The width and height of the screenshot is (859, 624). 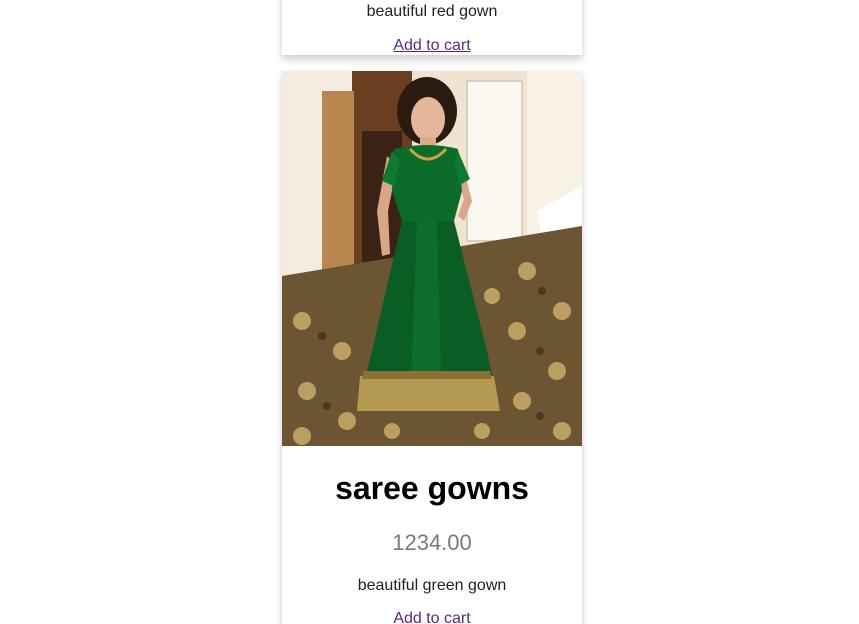 What do you see at coordinates (432, 542) in the screenshot?
I see `product-price: 1234.00` at bounding box center [432, 542].